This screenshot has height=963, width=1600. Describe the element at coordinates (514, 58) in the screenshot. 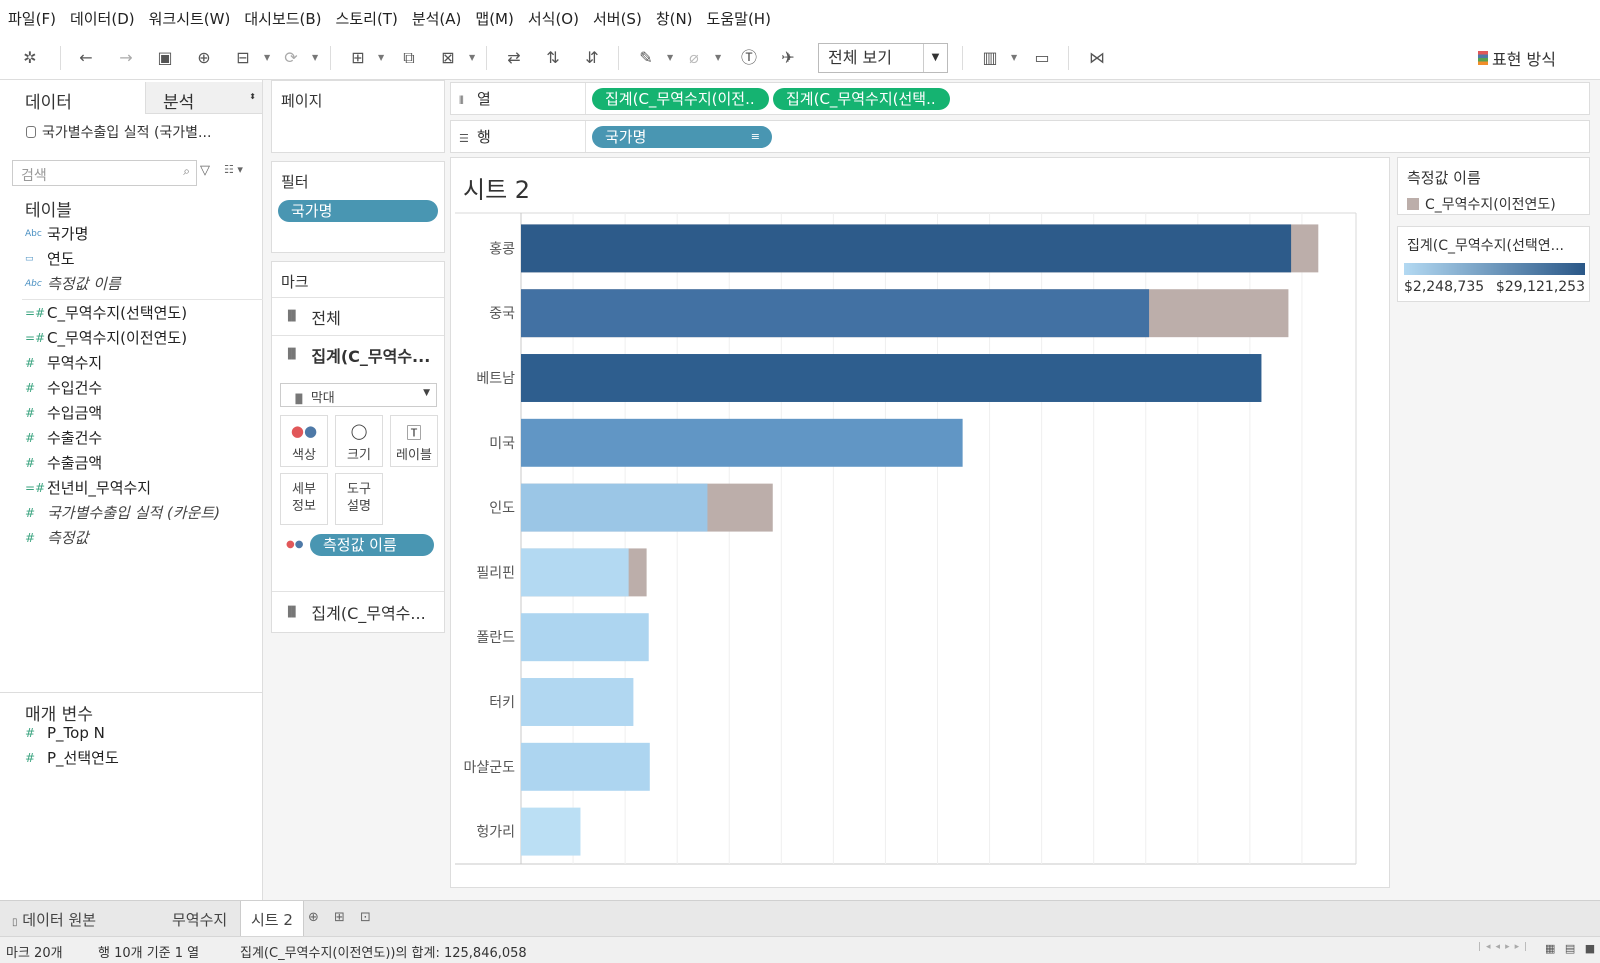

I see `swap-rows-columns-icon: ⇄` at that location.